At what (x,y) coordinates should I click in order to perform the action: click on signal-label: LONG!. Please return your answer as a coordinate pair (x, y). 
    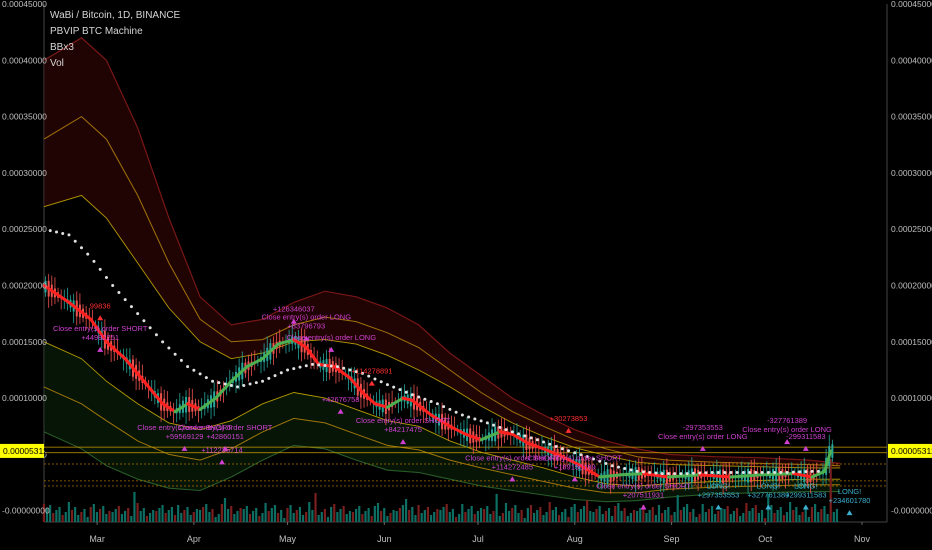
    Looking at the image, I should click on (805, 485).